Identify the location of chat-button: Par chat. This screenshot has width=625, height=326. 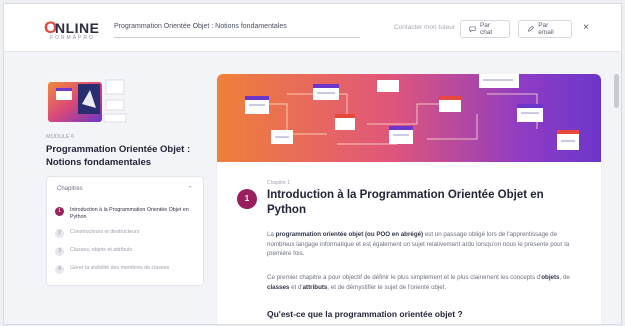
(485, 29).